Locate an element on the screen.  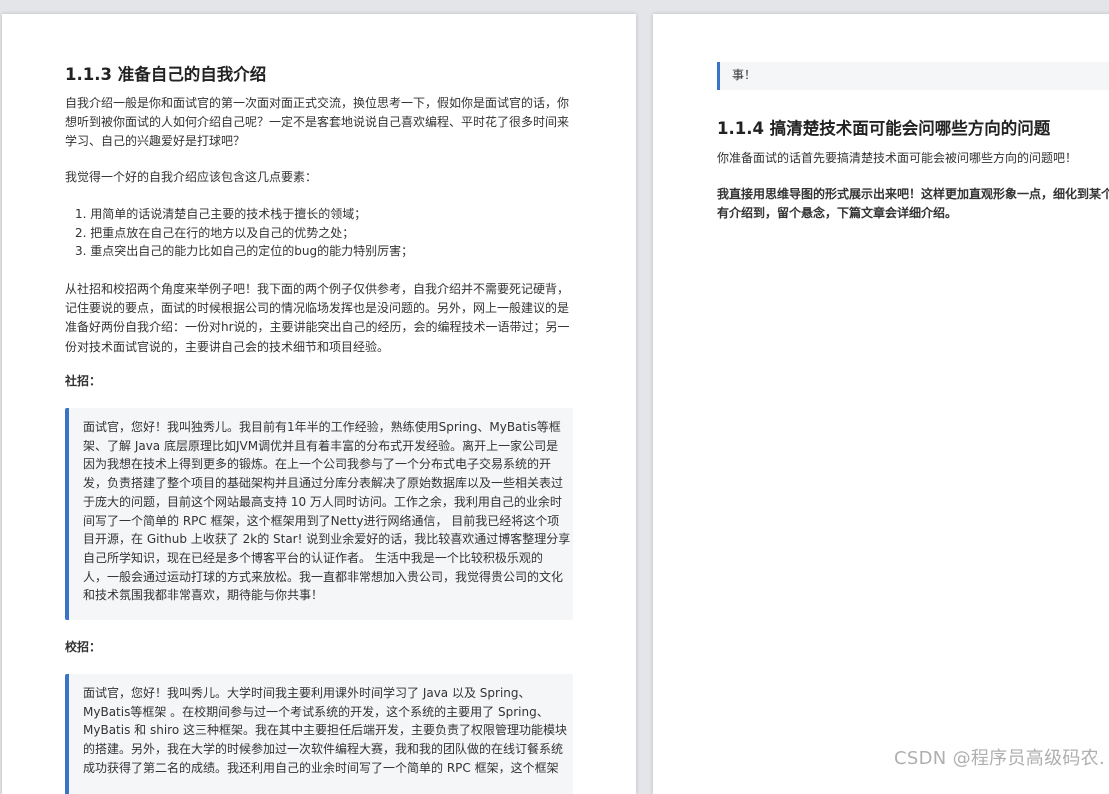
list-item: 3. 重点突出自己的能力比如自己的定位的bug的能力特别厉害； is located at coordinates (244, 251).